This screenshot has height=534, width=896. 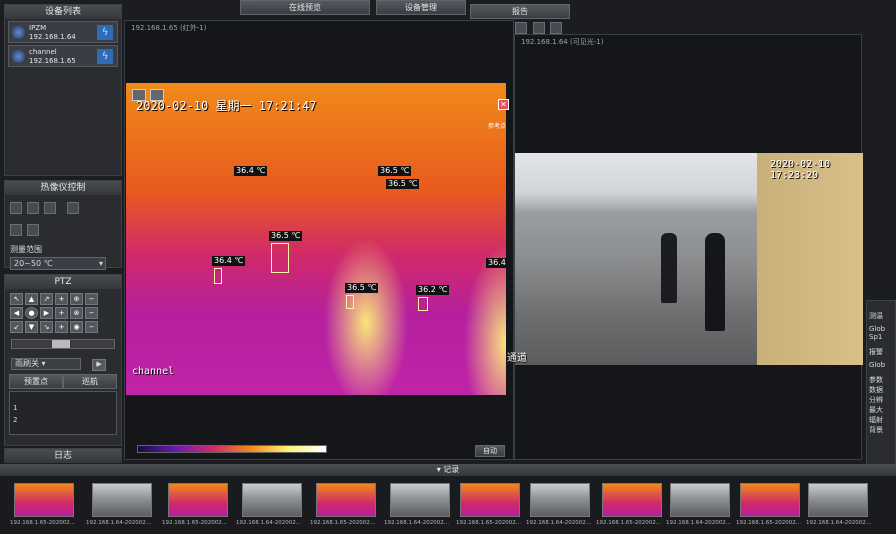 I want to click on tab-preset: 预置点, so click(x=36, y=381).